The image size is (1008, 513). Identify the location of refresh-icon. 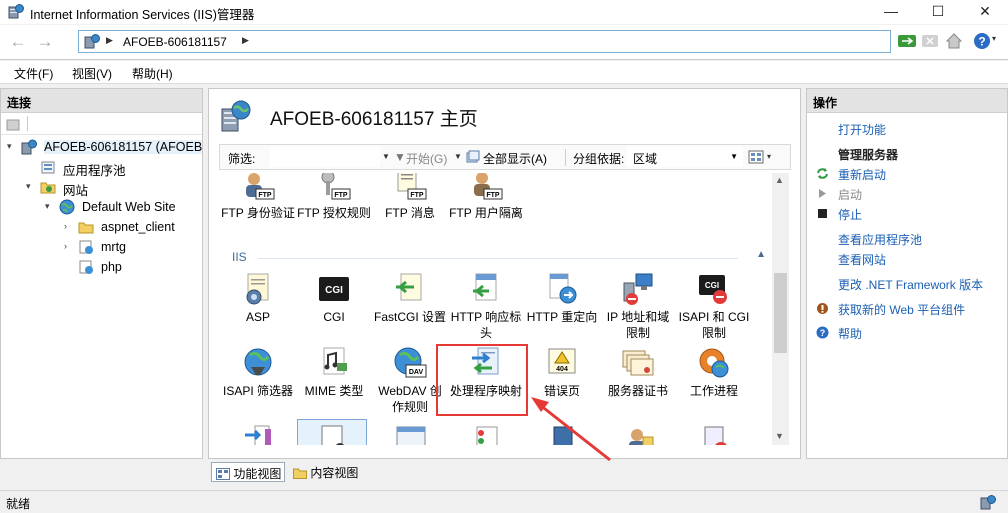
(907, 41).